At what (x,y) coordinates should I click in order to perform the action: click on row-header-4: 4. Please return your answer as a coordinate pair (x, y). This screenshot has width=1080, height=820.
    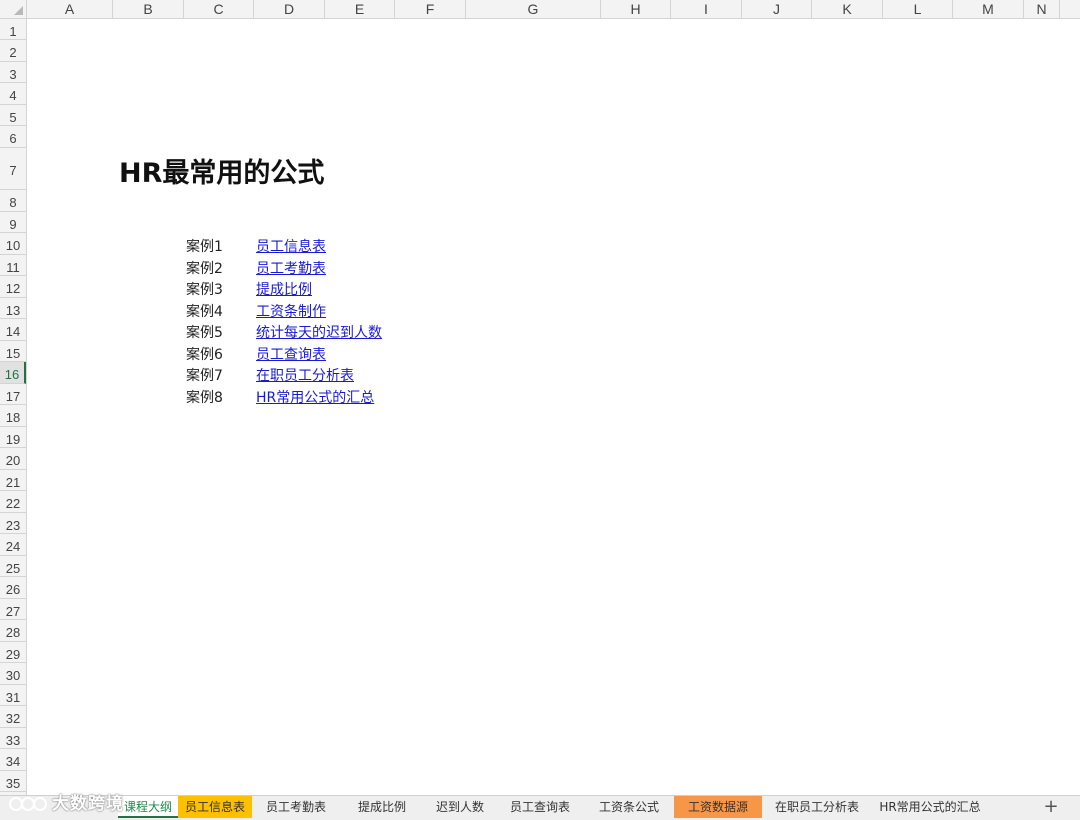
    Looking at the image, I should click on (13, 94).